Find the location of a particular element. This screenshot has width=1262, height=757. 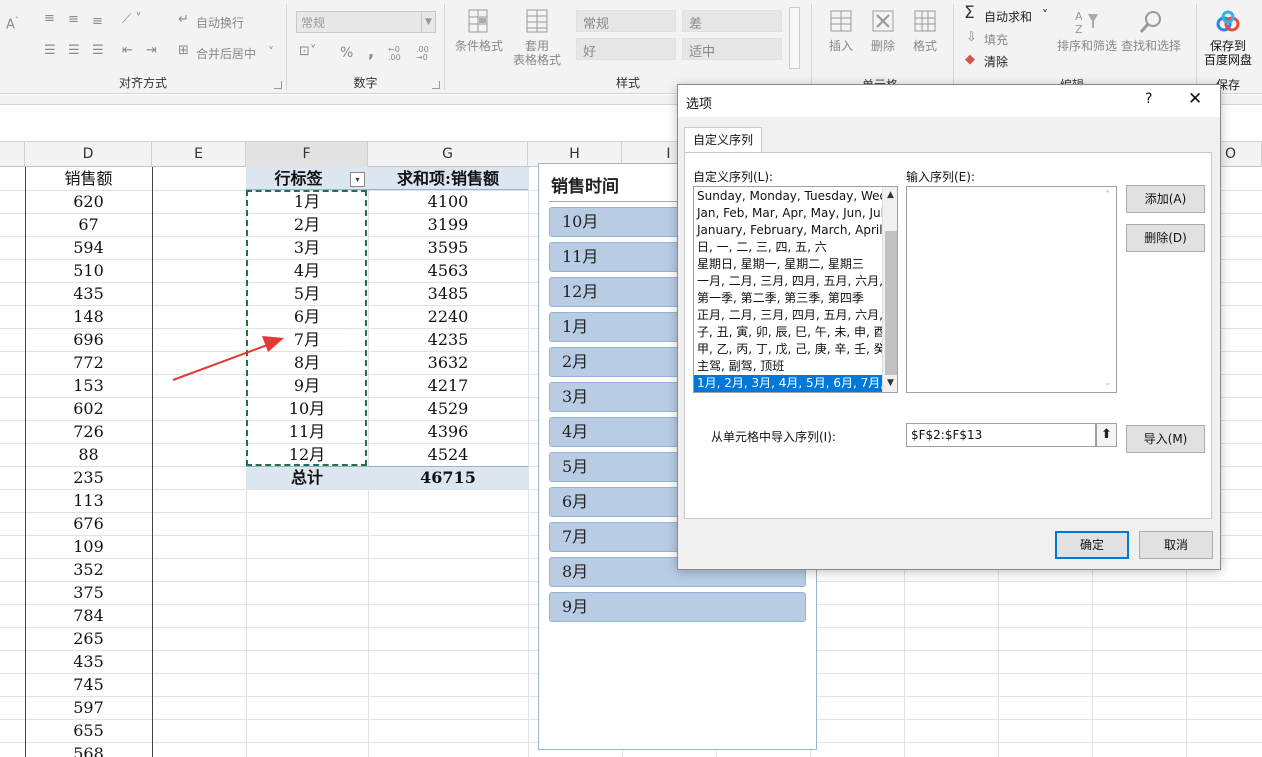

increase-indent-icon: ⇥ is located at coordinates (151, 51).